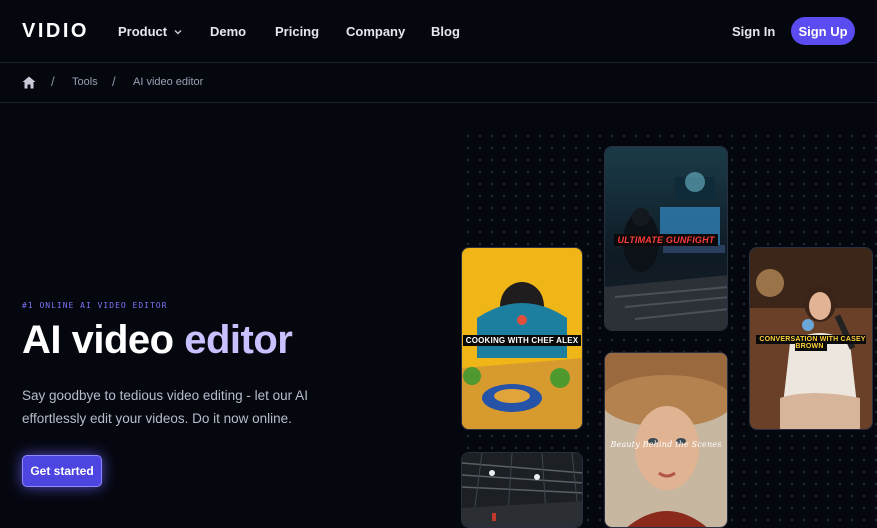 Image resolution: width=877 pixels, height=528 pixels. I want to click on video-card-beauty: Beauty Behind the Scenes, so click(666, 440).